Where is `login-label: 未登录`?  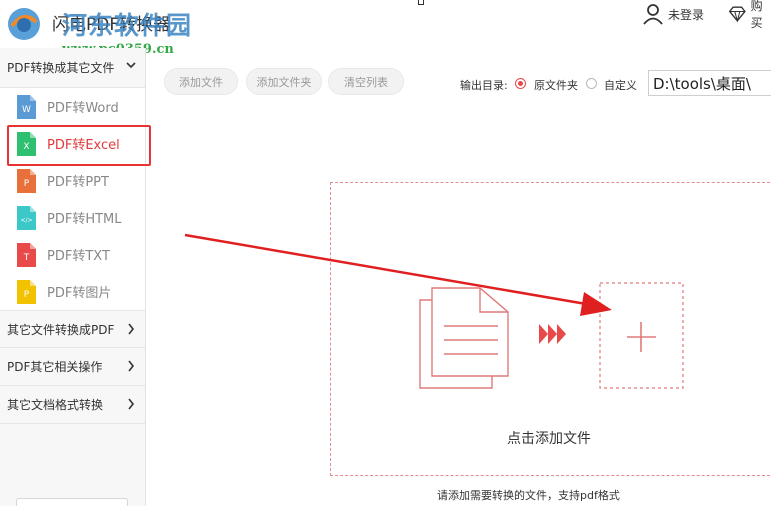
login-label: 未登录 is located at coordinates (686, 14).